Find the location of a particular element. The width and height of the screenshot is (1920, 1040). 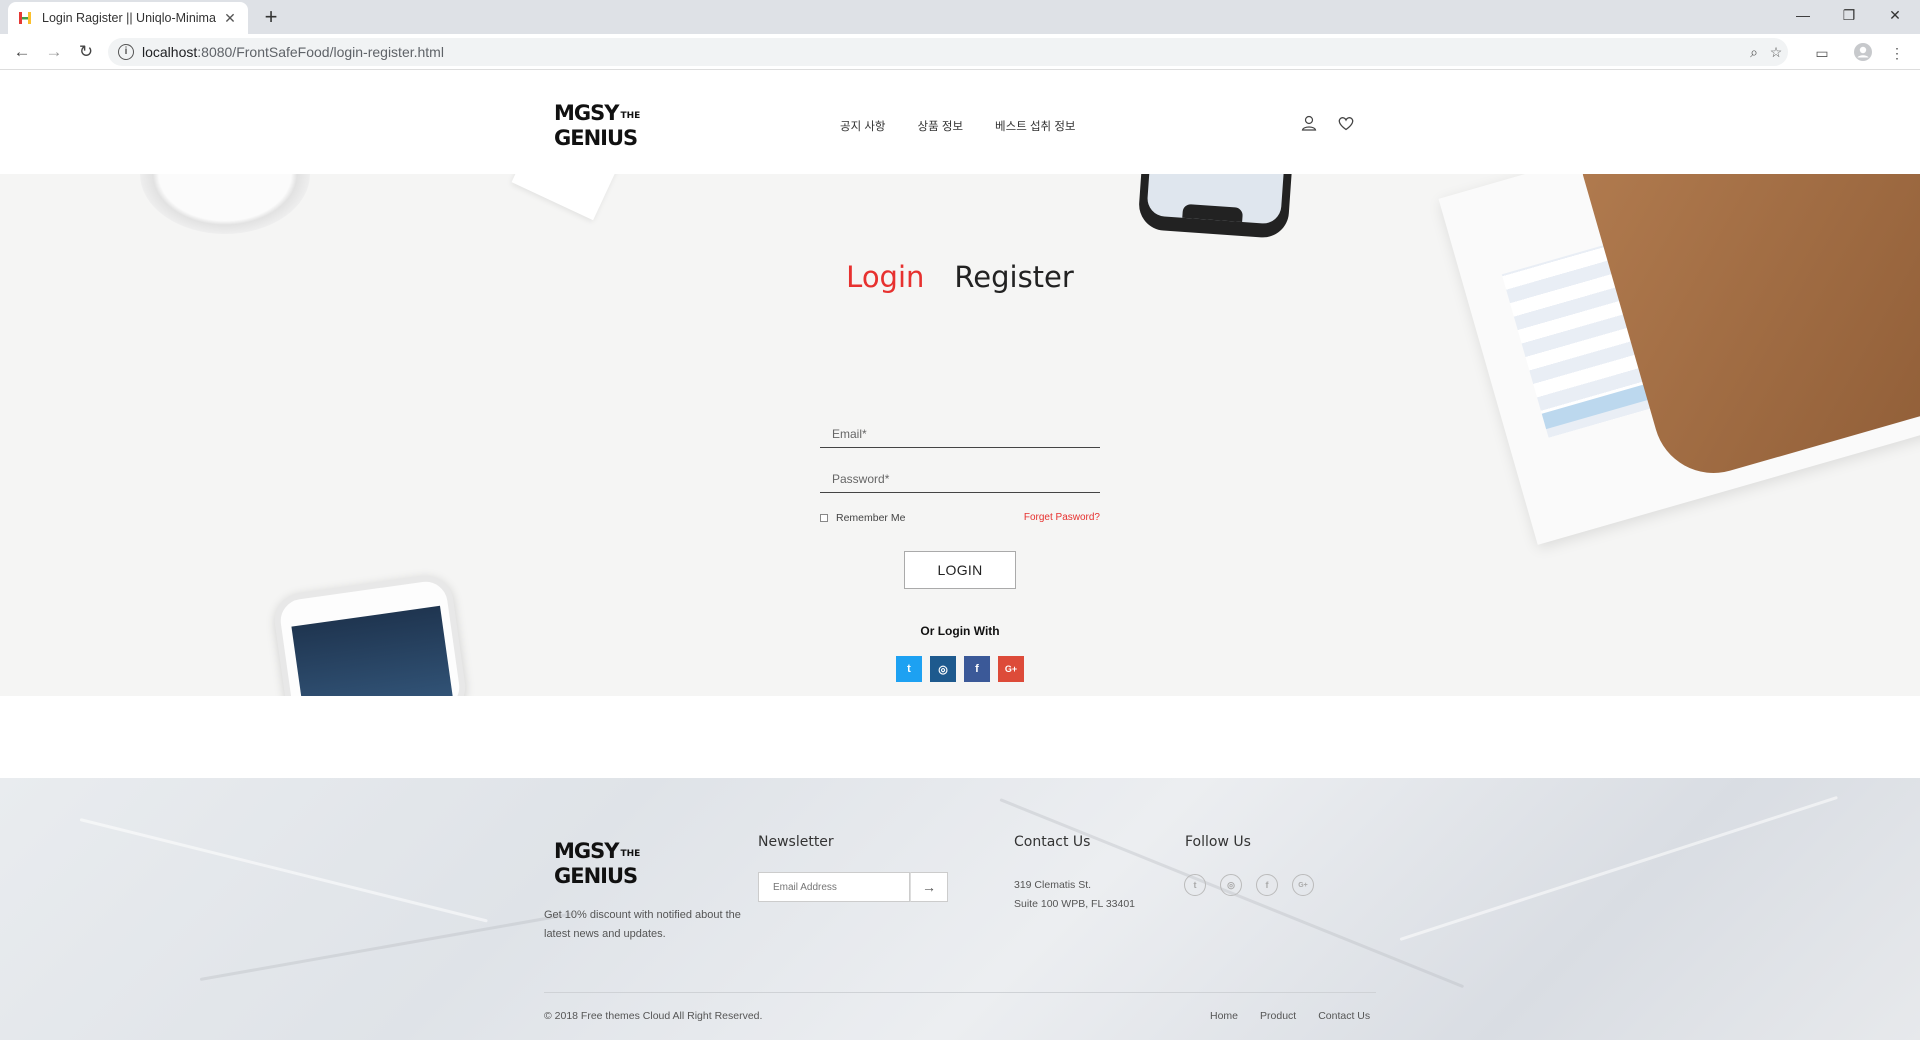

user-icon is located at coordinates (1310, 124).